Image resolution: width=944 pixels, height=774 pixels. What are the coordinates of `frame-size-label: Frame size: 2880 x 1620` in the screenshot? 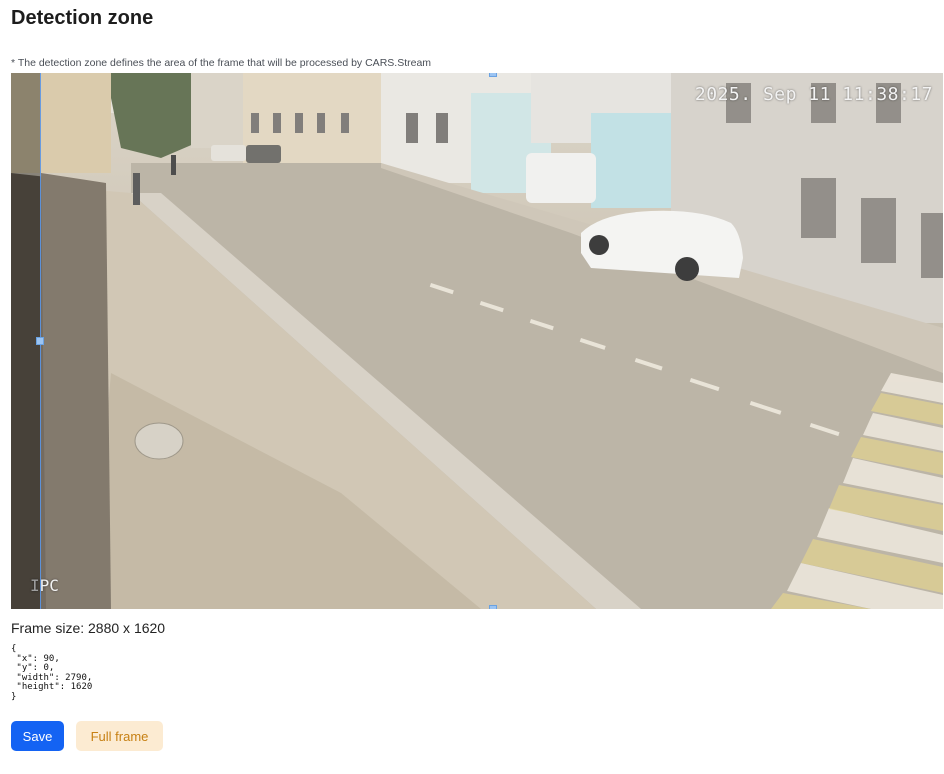 It's located at (88, 628).